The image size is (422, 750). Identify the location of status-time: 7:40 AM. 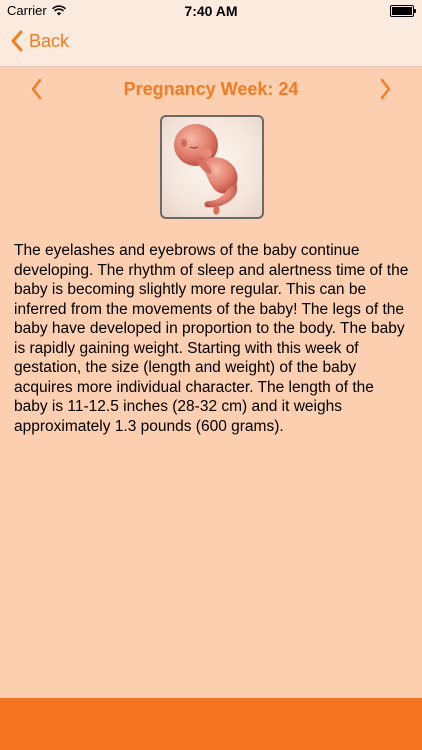
(211, 11).